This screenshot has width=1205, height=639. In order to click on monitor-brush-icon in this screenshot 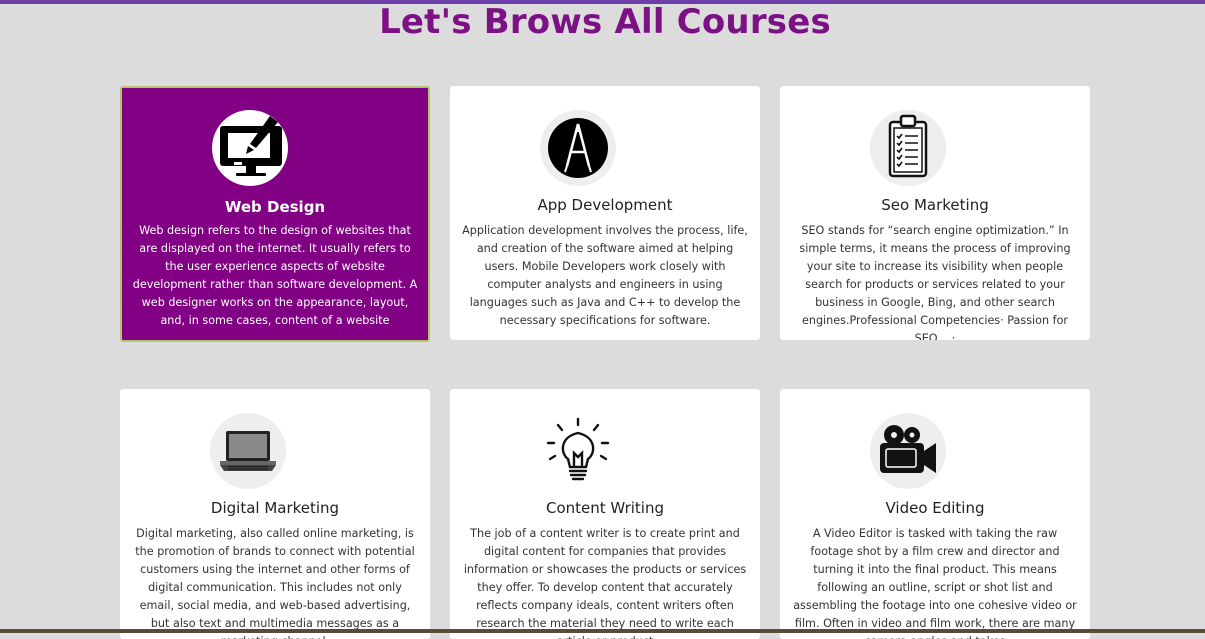, I will do `click(250, 148)`.